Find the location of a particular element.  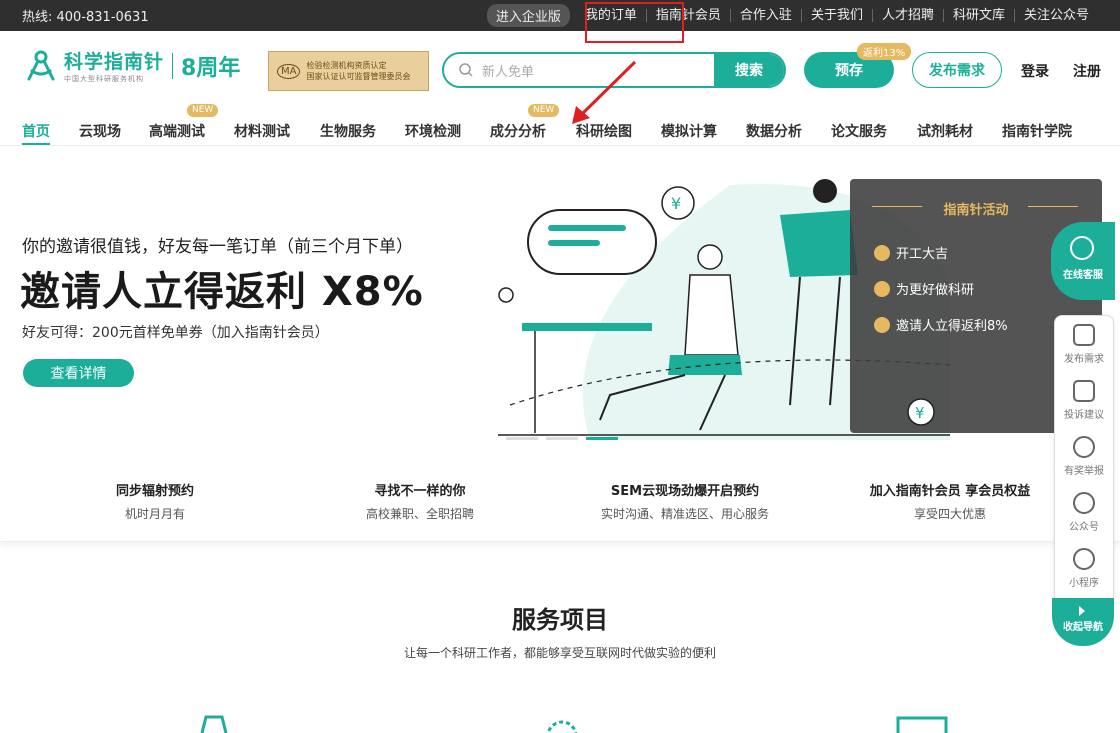

sidebar-item-miniprogram: 小程序 is located at coordinates (1084, 568).